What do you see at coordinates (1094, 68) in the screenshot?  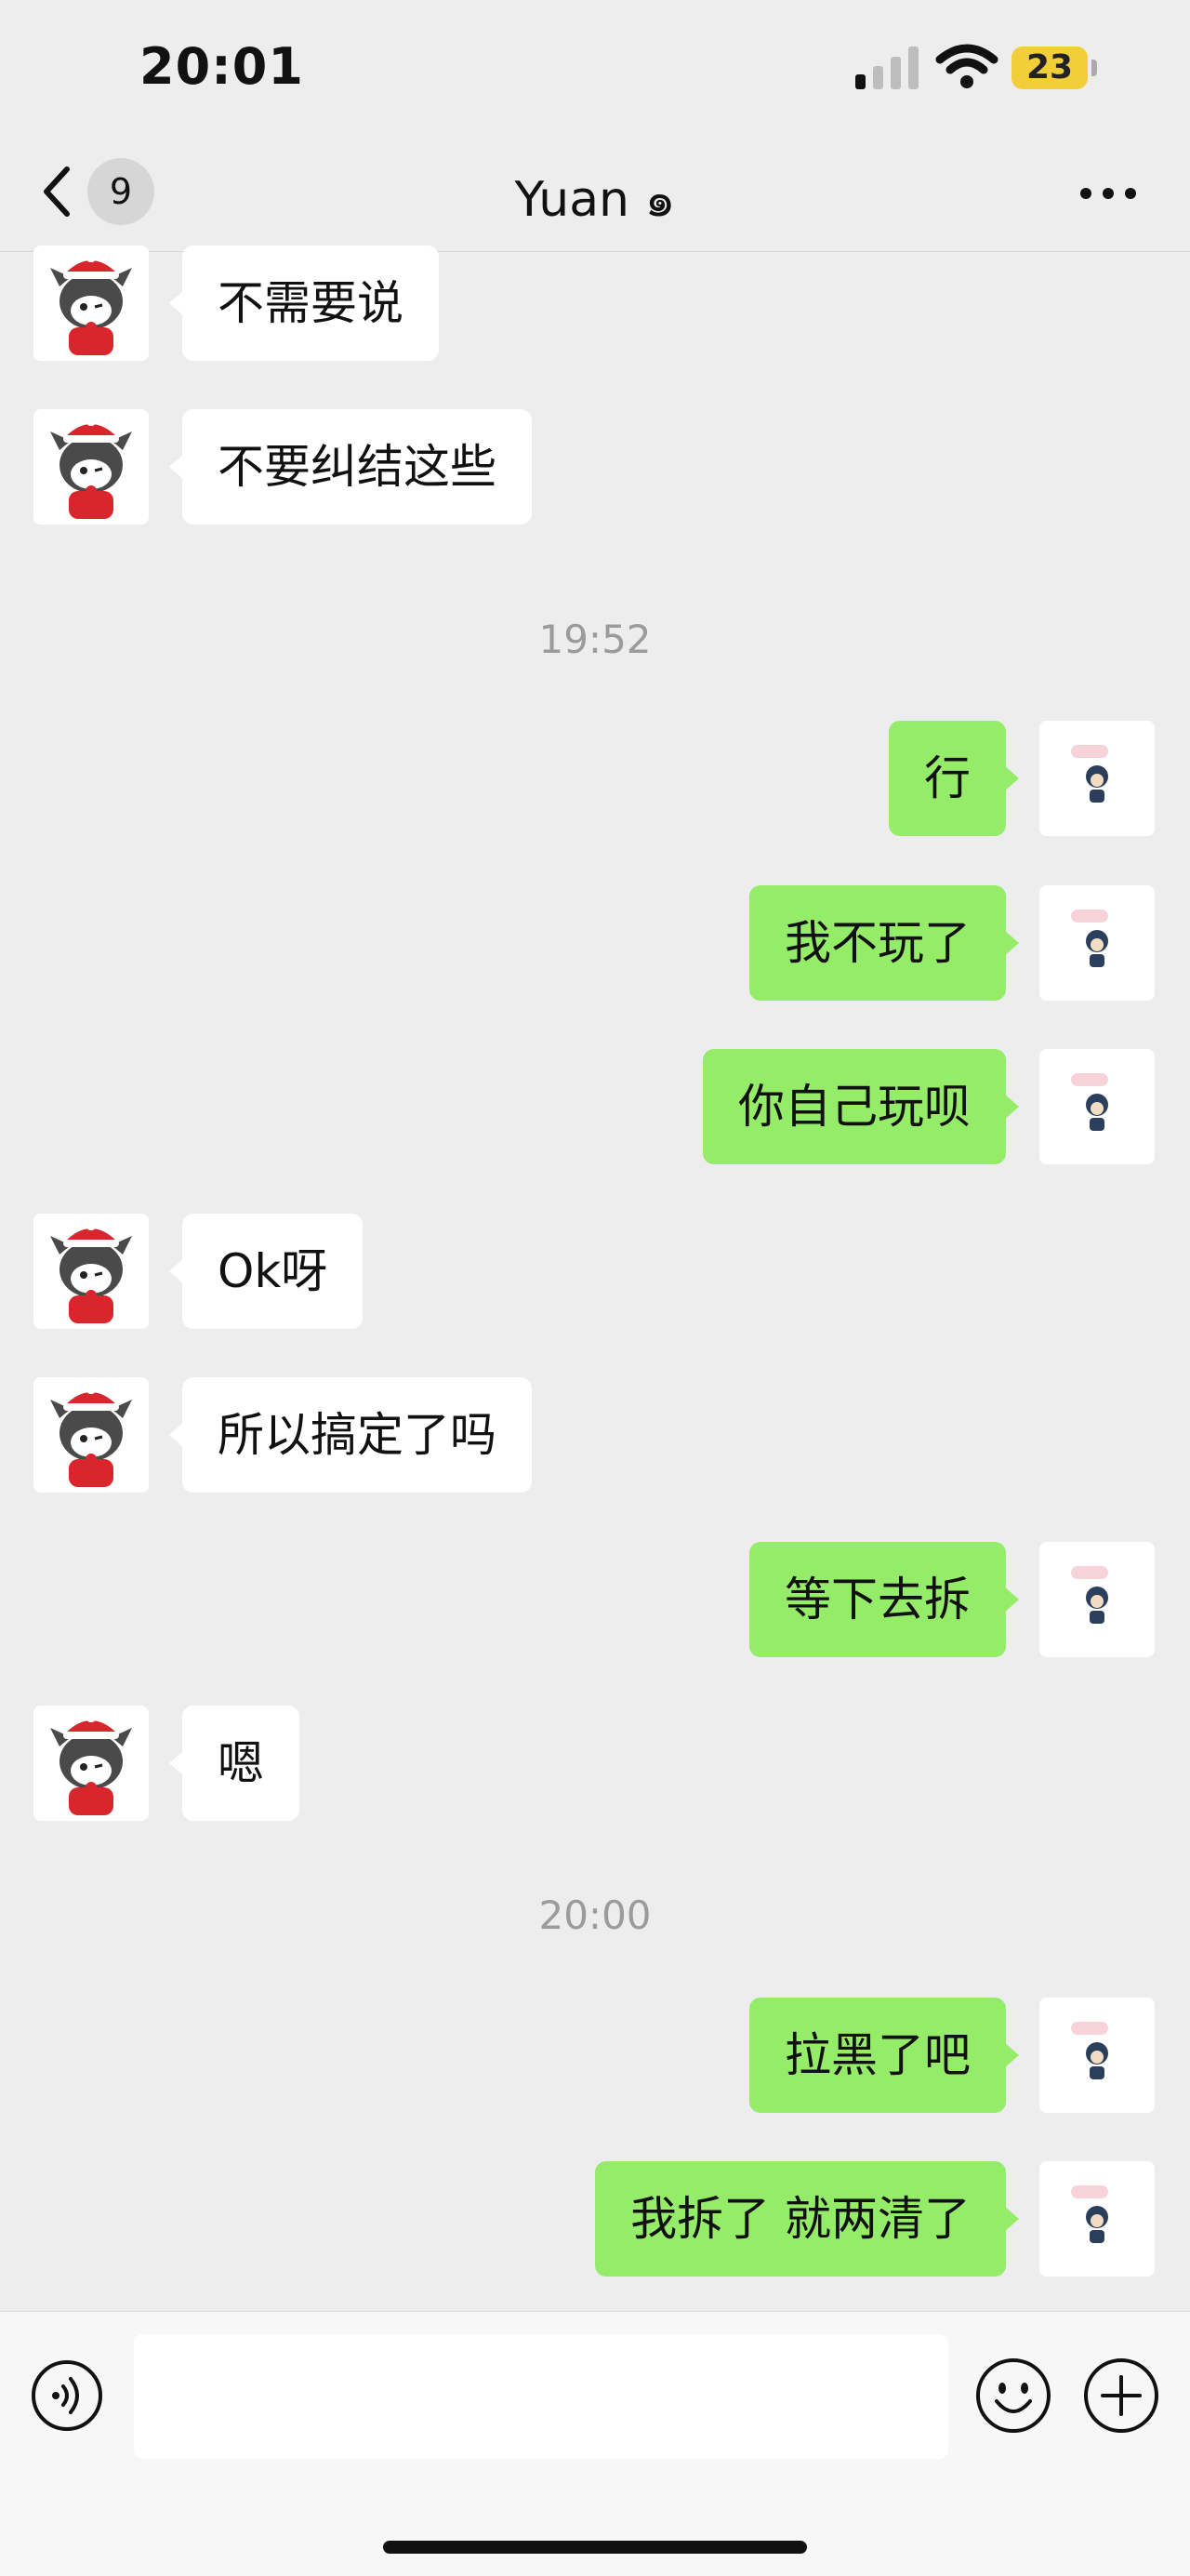 I see `battery-nub` at bounding box center [1094, 68].